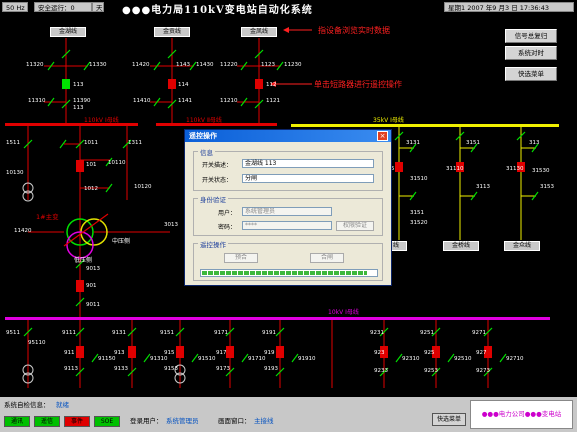 The height and width of the screenshot is (432, 577). I want to click on low-side-label: 低压侧, so click(83, 260).